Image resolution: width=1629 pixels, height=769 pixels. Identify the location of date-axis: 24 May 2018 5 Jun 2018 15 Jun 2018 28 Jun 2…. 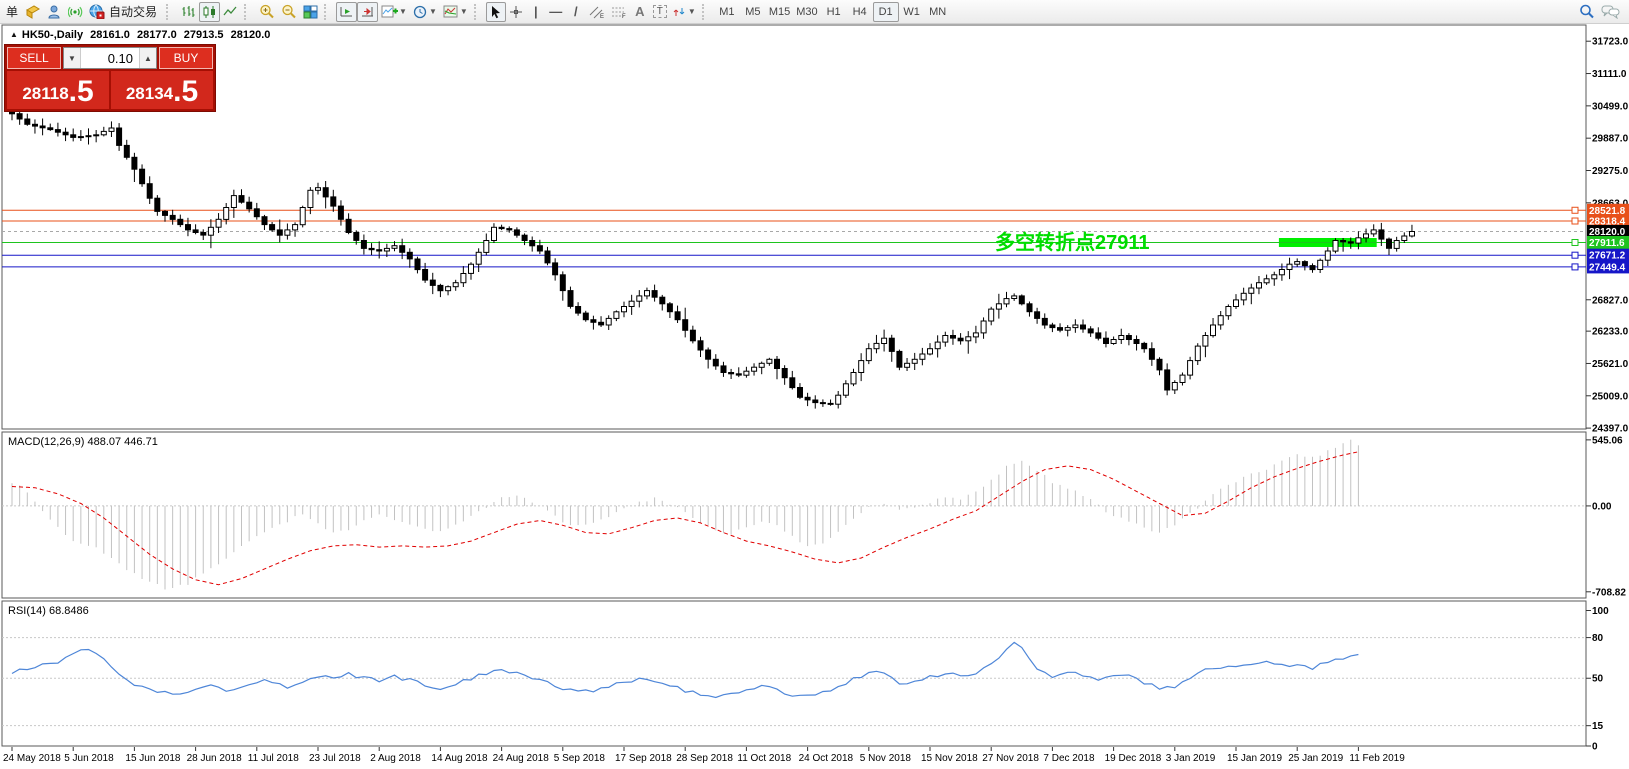
(704, 755).